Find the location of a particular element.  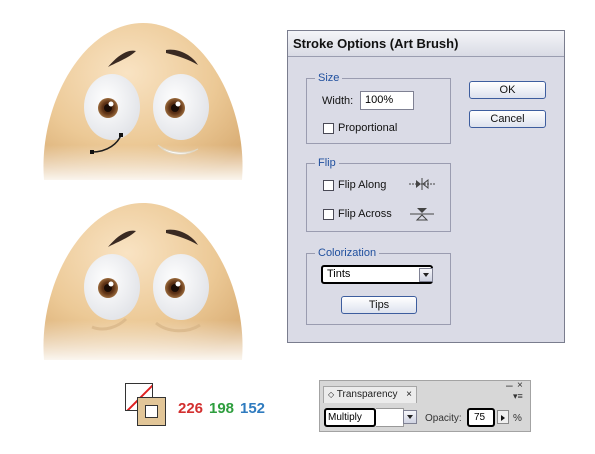

flip-across-checkbox is located at coordinates (328, 214).